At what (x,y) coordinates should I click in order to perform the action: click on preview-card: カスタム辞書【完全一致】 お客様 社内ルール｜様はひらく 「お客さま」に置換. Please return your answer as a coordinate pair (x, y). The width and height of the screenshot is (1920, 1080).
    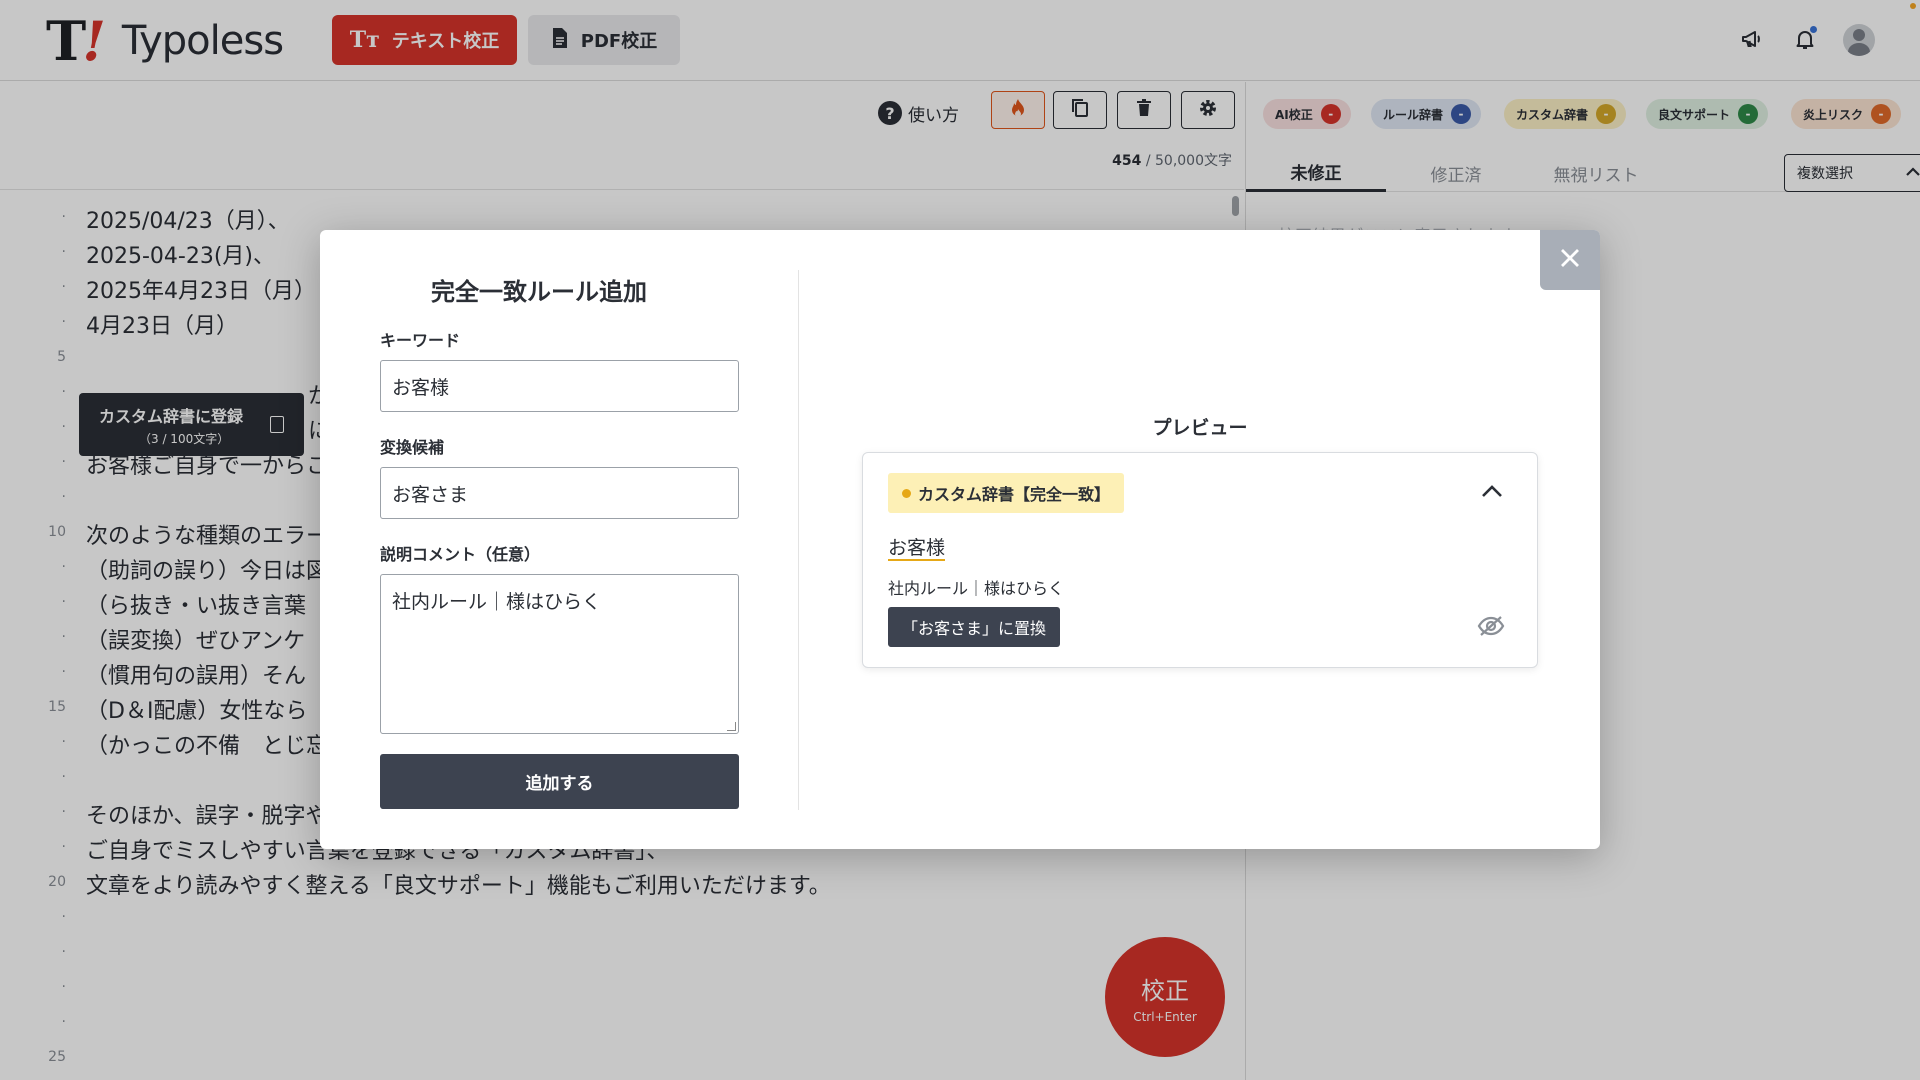
    Looking at the image, I should click on (1200, 560).